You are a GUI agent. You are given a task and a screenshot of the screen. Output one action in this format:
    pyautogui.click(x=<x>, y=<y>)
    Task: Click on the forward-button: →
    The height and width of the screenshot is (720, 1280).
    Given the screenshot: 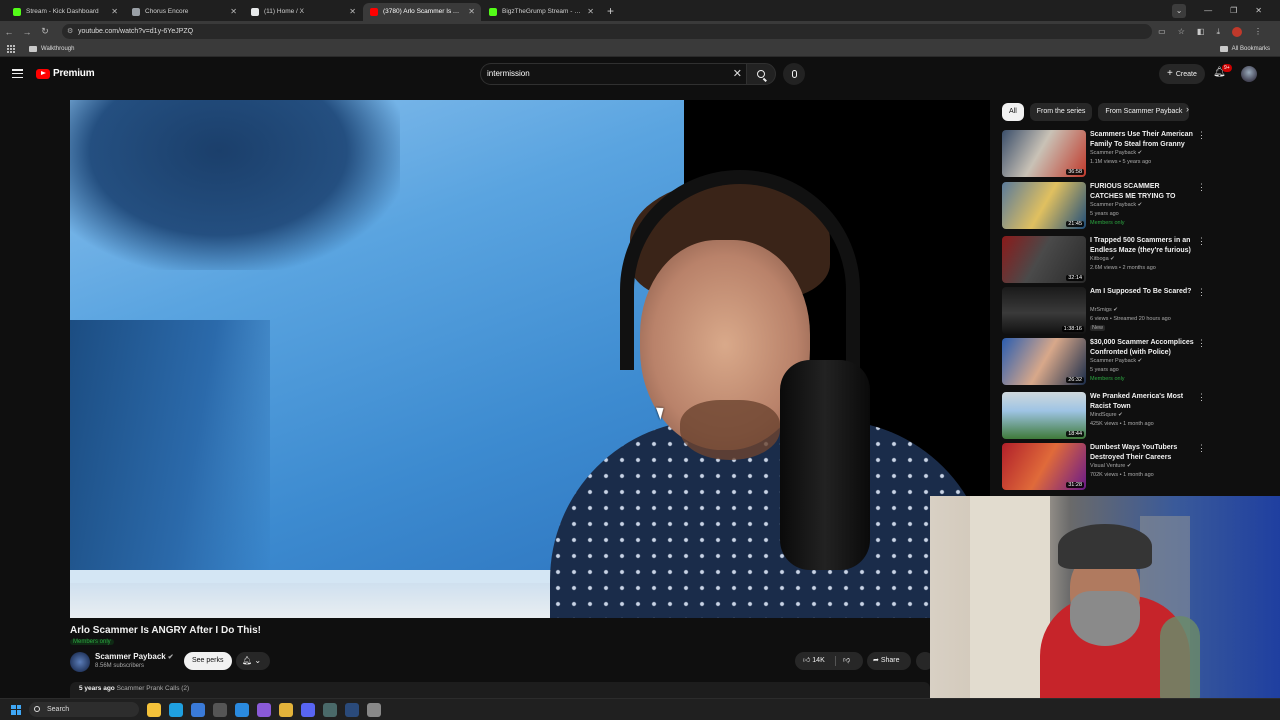 What is the action you would take?
    pyautogui.click(x=27, y=32)
    